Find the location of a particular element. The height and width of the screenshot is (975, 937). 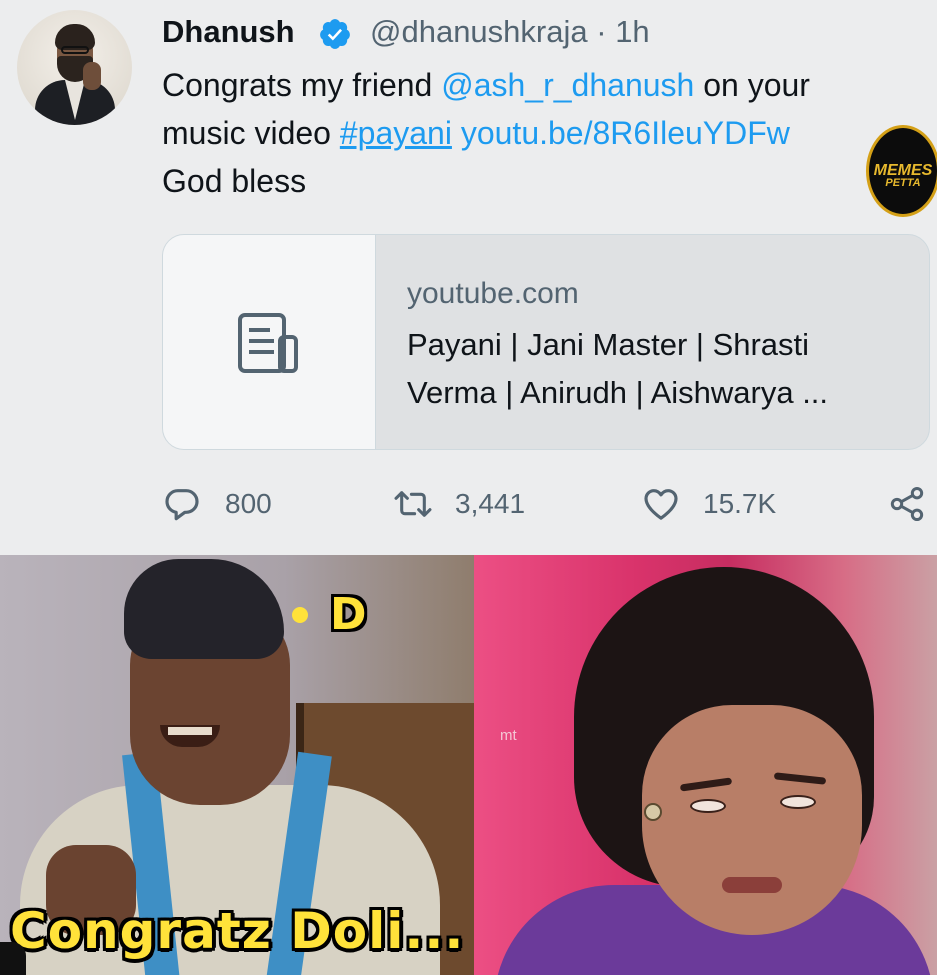

reply-count: 800 is located at coordinates (248, 503).